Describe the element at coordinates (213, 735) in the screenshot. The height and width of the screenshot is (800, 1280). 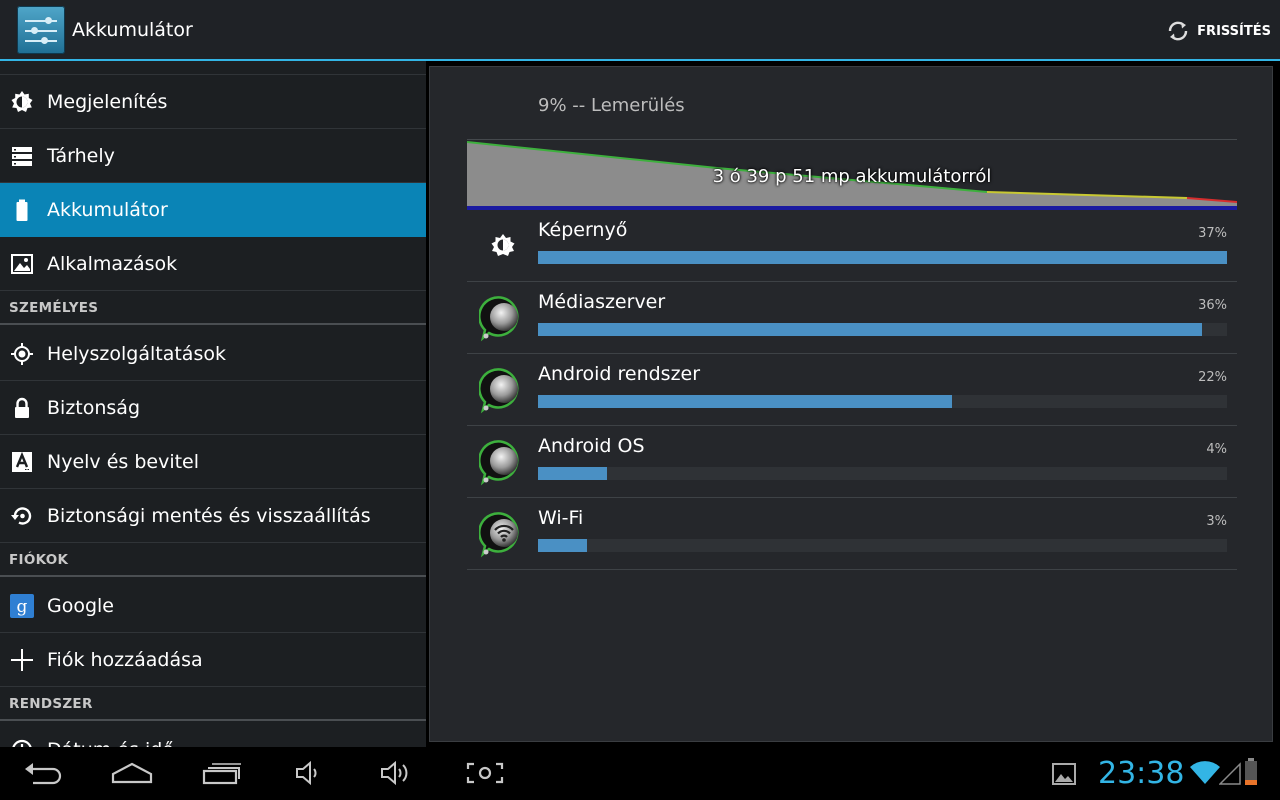
I see `sidebar-item-date-time: Dátum és idő` at that location.